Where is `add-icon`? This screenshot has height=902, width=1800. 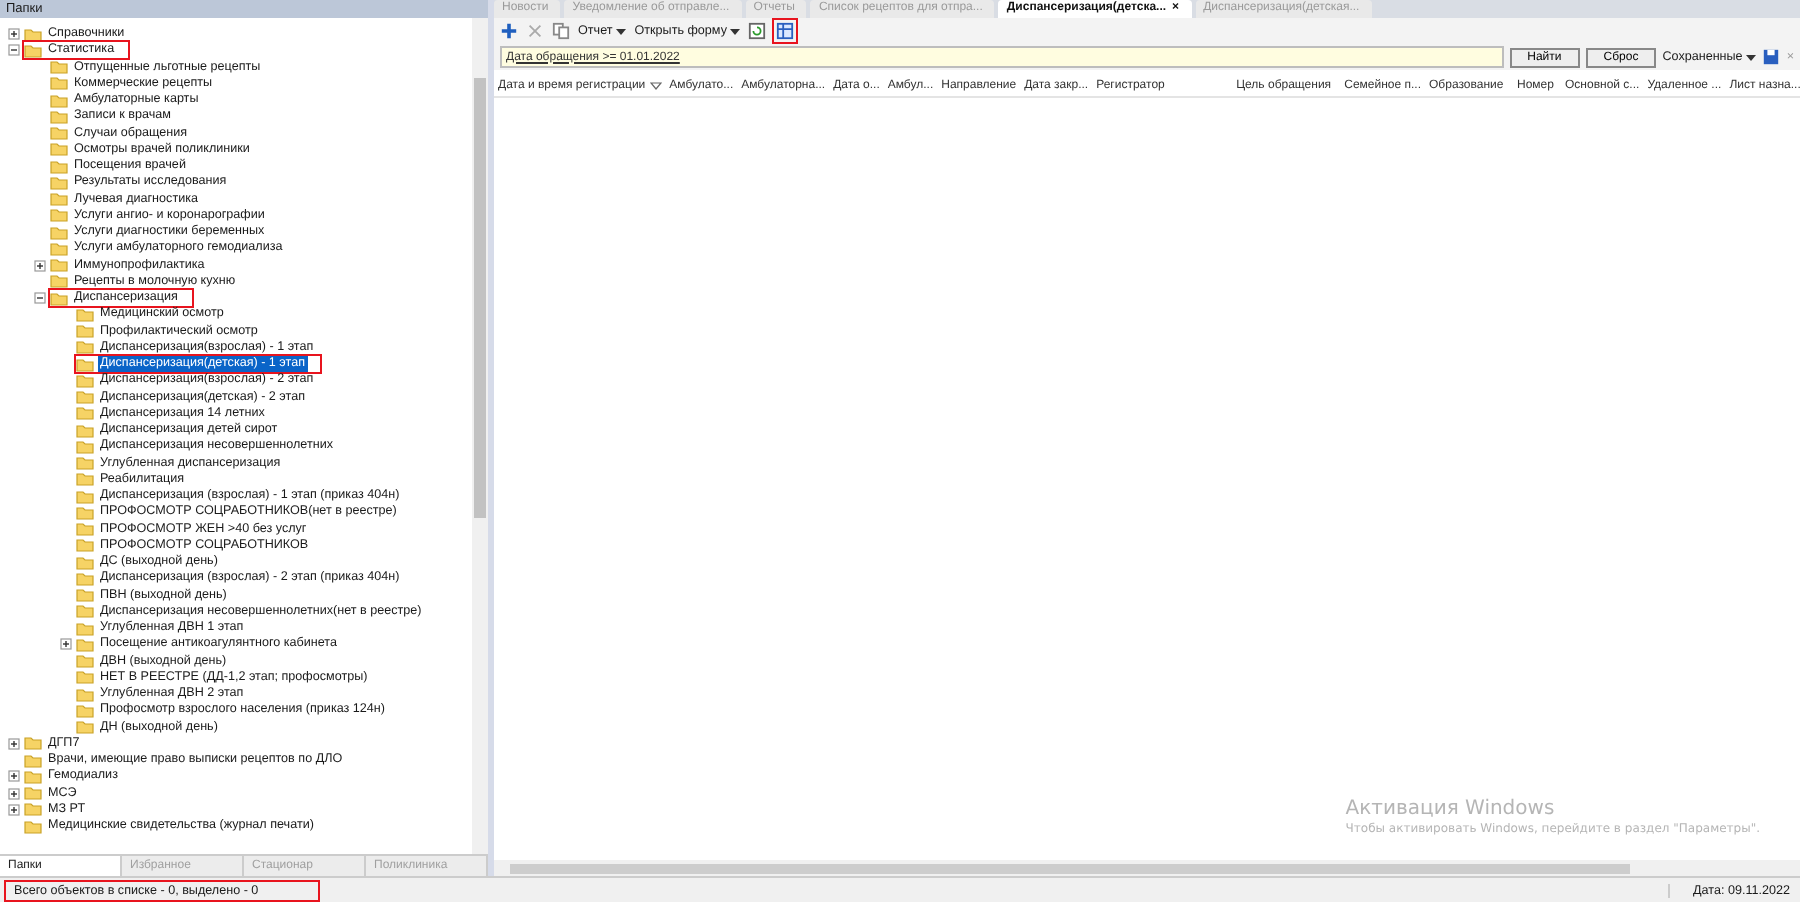
add-icon is located at coordinates (509, 31).